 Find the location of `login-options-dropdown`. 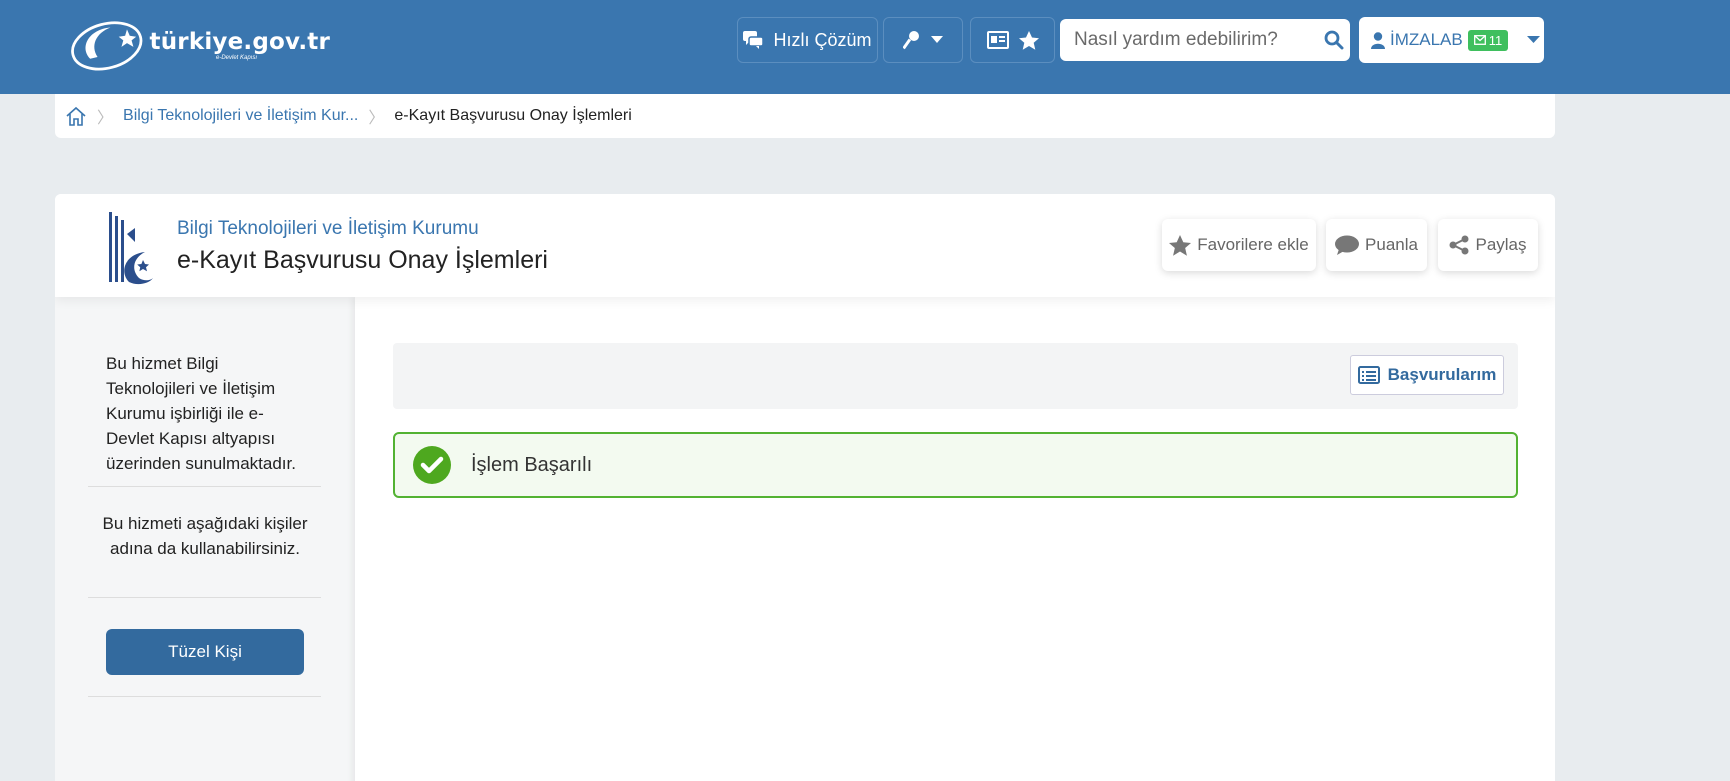

login-options-dropdown is located at coordinates (923, 40).